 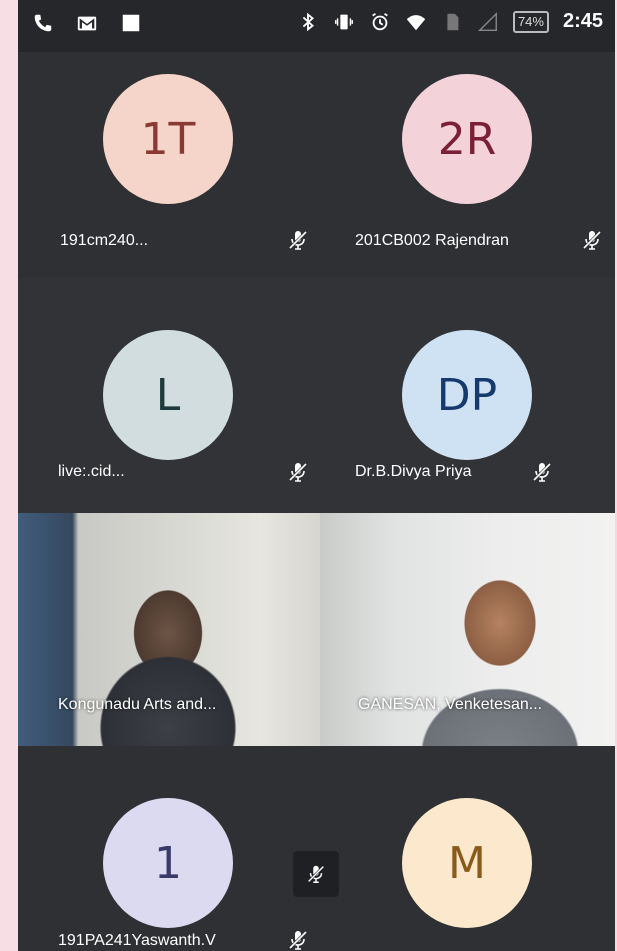 I want to click on phone-icon, so click(x=43, y=23).